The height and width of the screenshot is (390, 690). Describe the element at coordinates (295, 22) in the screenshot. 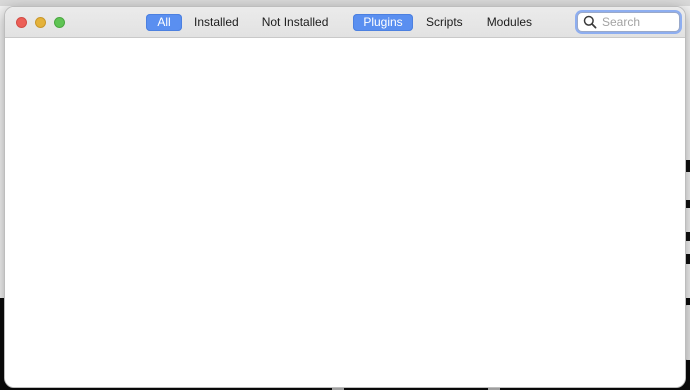

I see `filter-not-installed-button: Not Installed` at that location.